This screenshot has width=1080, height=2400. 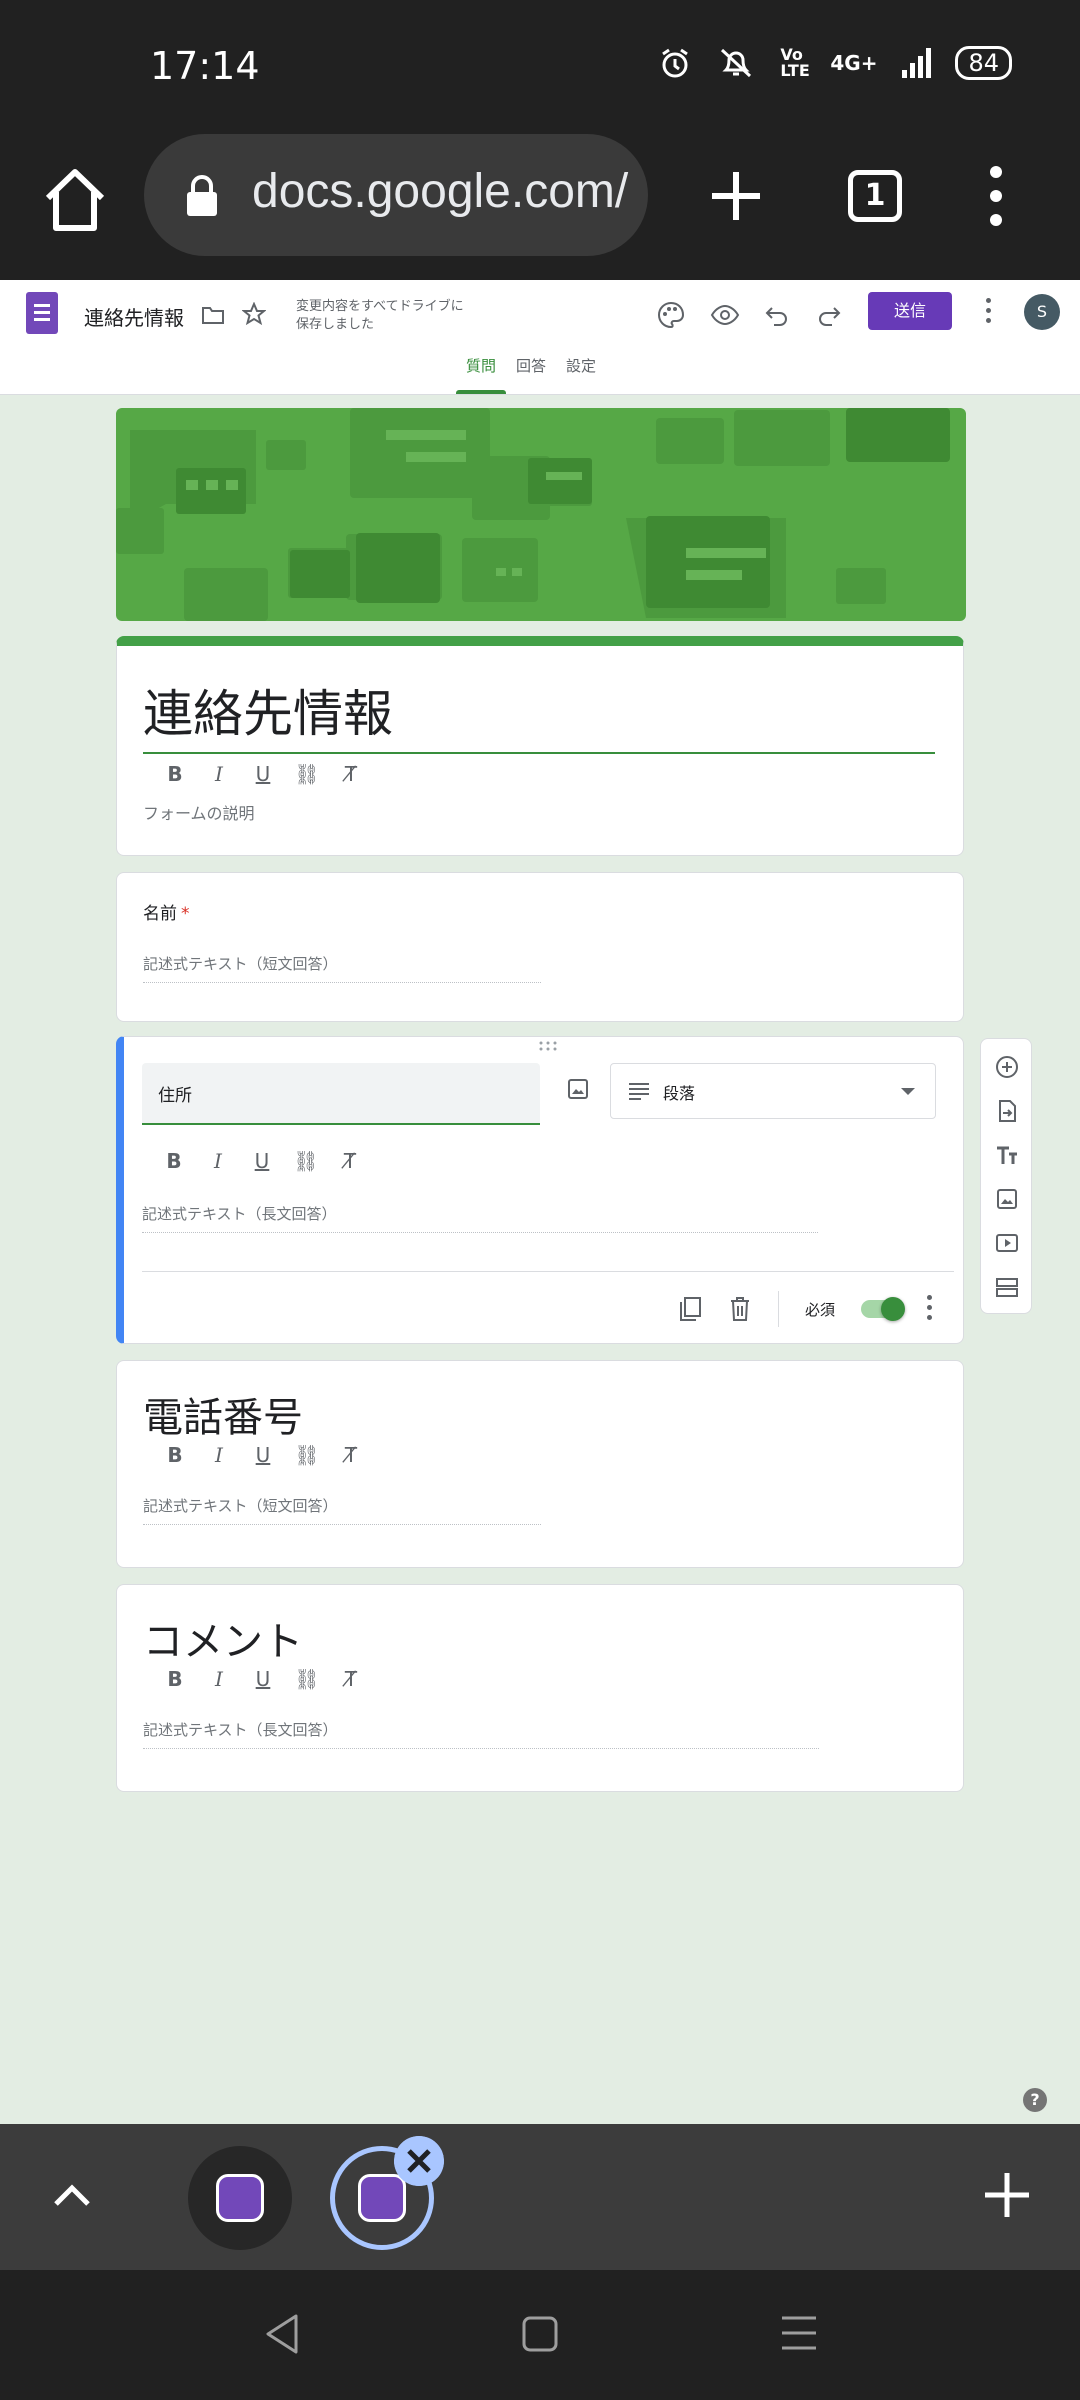 I want to click on signal-icon, so click(x=917, y=63).